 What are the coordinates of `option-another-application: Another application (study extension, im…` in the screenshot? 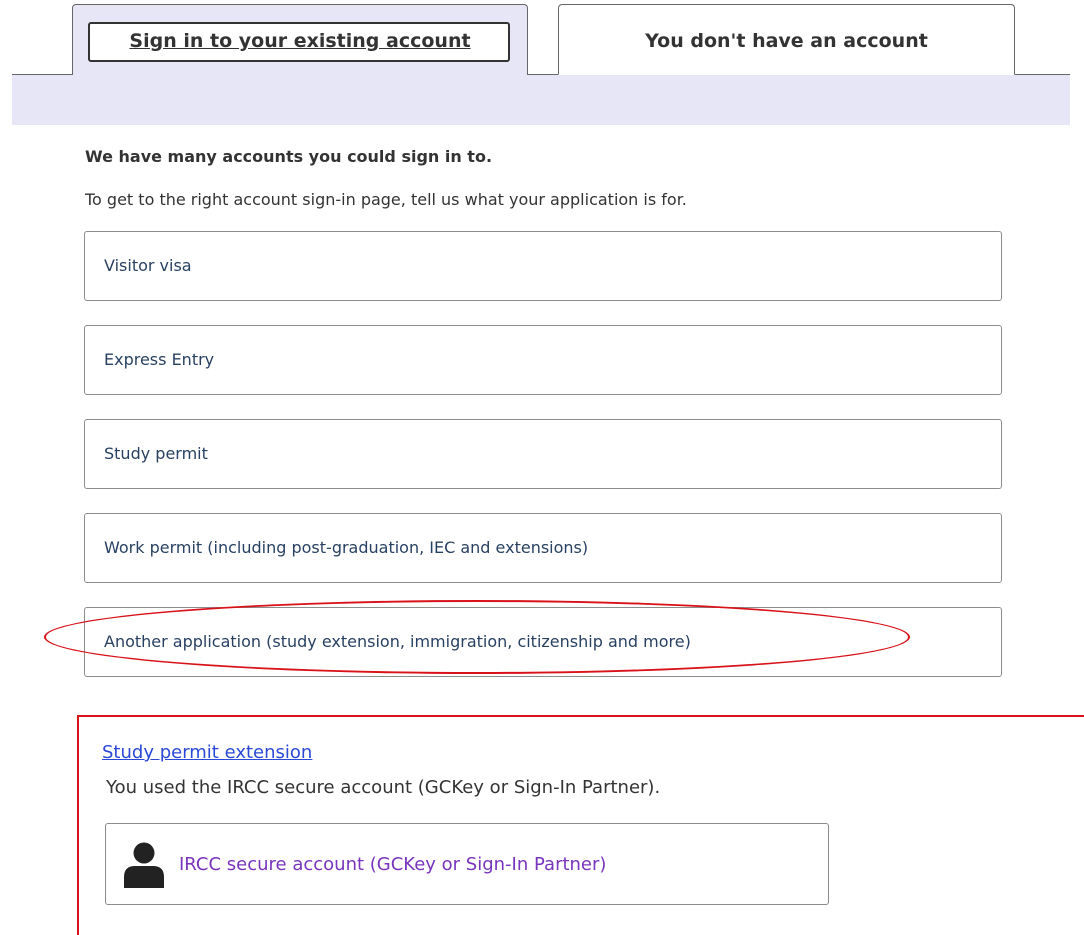 It's located at (543, 642).